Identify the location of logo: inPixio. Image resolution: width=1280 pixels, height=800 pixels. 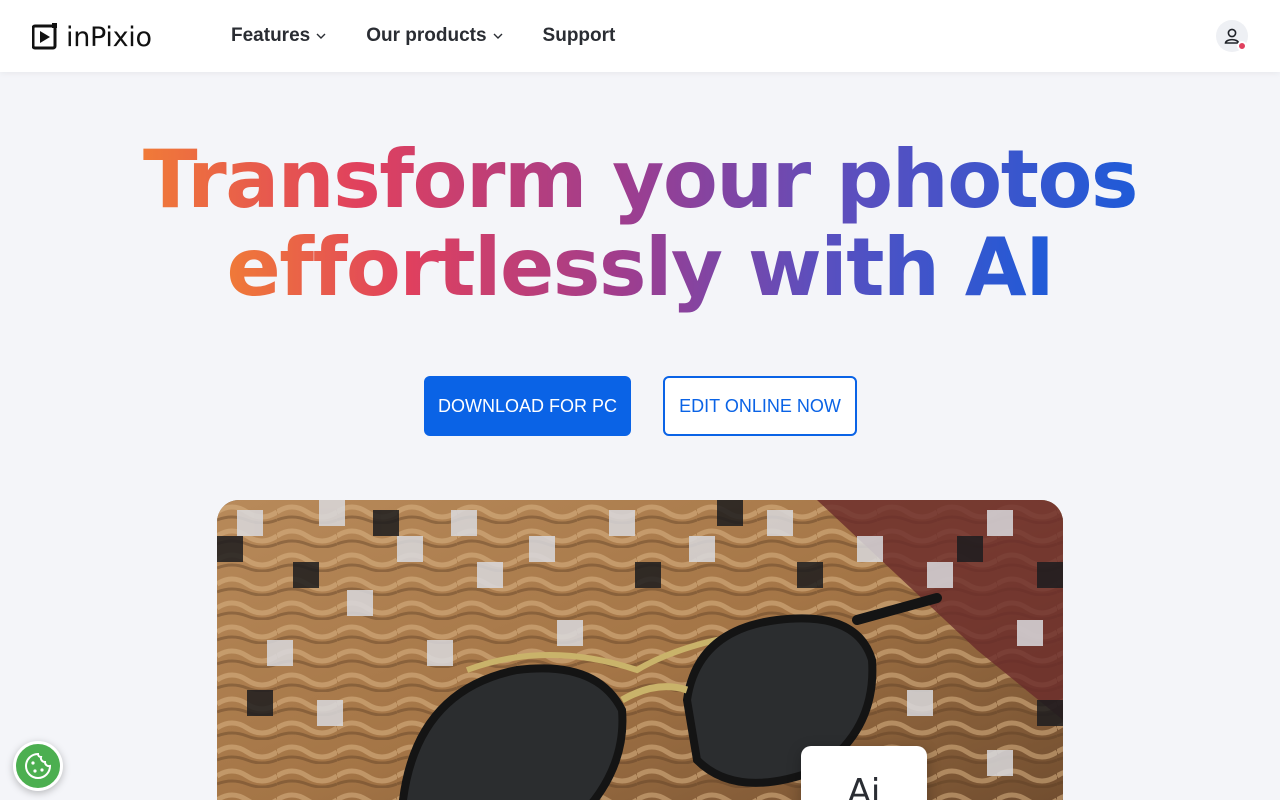
(92, 37).